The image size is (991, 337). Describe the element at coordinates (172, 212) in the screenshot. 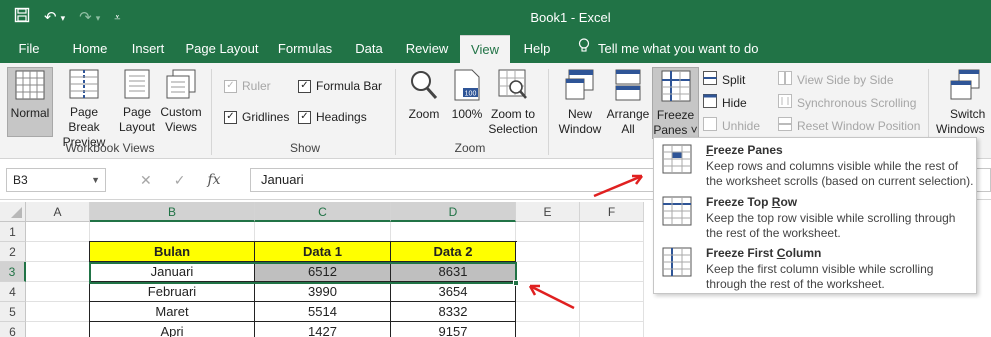

I see `column-header-b: B` at that location.